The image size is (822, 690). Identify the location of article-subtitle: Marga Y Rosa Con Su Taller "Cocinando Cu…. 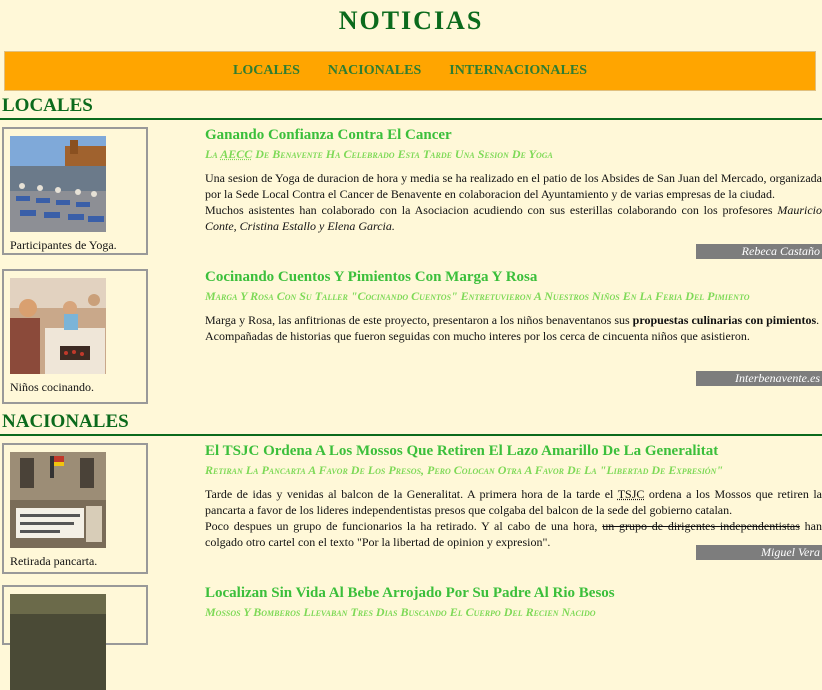
(477, 296).